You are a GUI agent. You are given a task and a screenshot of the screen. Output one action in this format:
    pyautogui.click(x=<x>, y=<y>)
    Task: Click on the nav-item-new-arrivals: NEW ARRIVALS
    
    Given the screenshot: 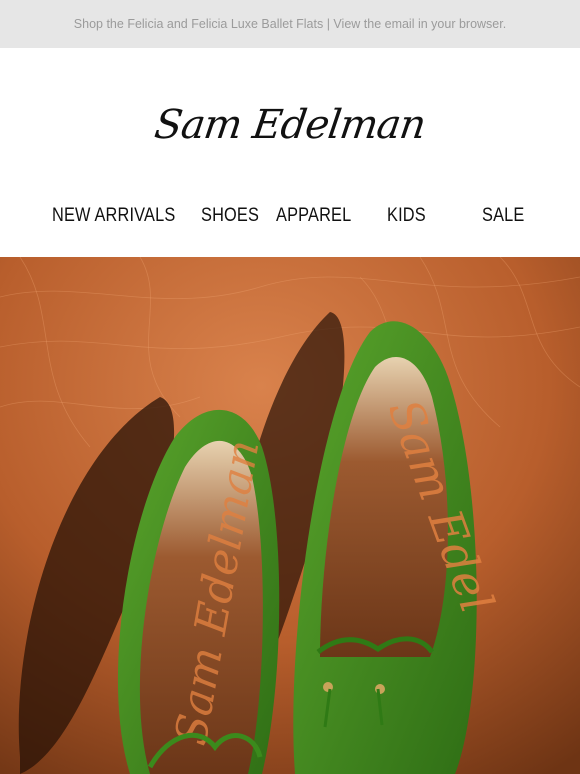 What is the action you would take?
    pyautogui.click(x=113, y=216)
    